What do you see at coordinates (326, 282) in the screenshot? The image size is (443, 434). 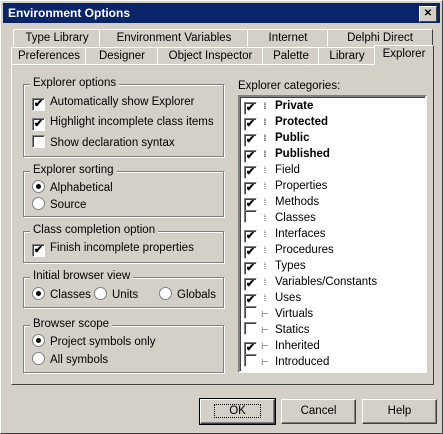 I see `category-label: Variables/Constants` at bounding box center [326, 282].